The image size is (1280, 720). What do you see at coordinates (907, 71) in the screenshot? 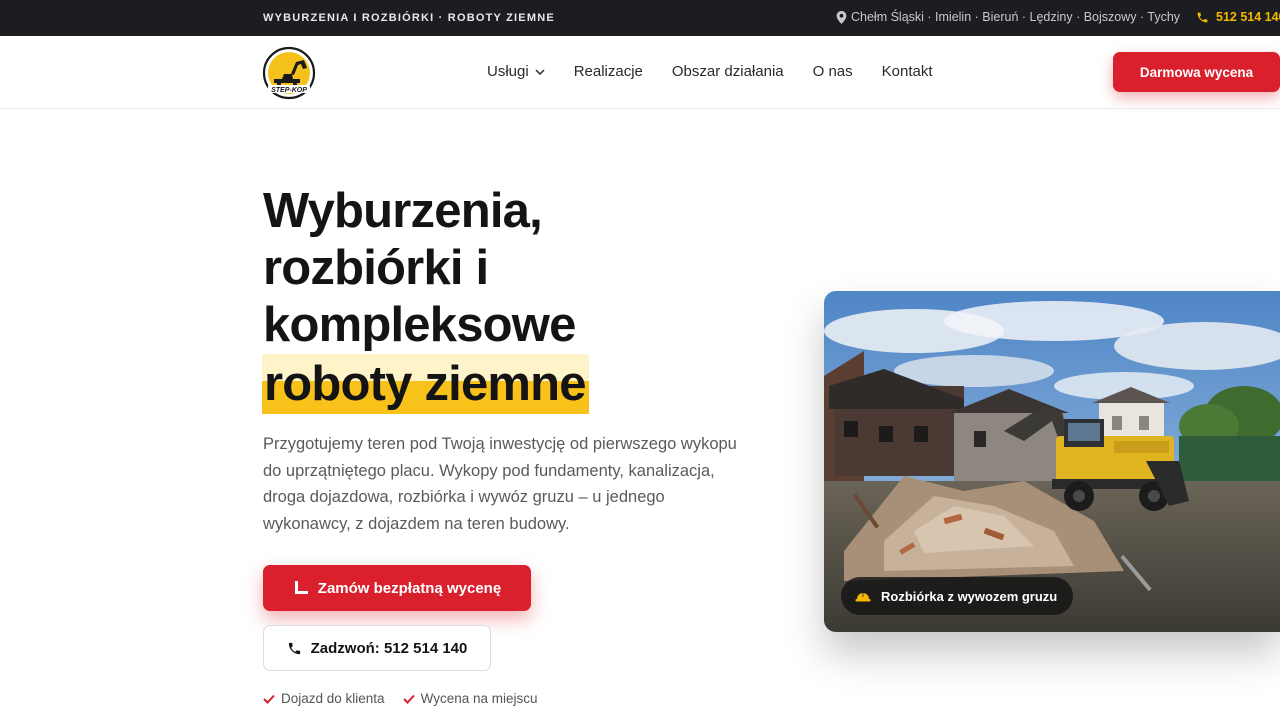
I see `nav-contact: Kontakt` at bounding box center [907, 71].